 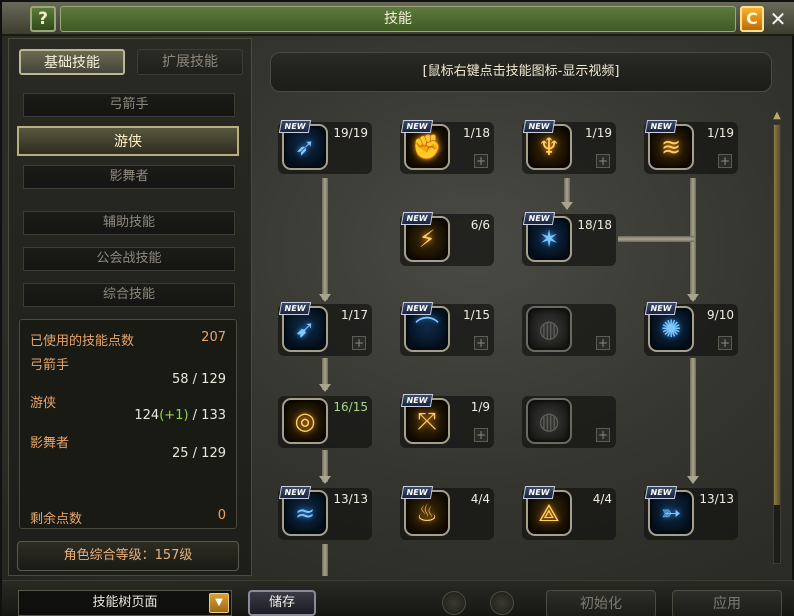 What do you see at coordinates (691, 513) in the screenshot?
I see `skill-slot: ➳ NEW 13/13` at bounding box center [691, 513].